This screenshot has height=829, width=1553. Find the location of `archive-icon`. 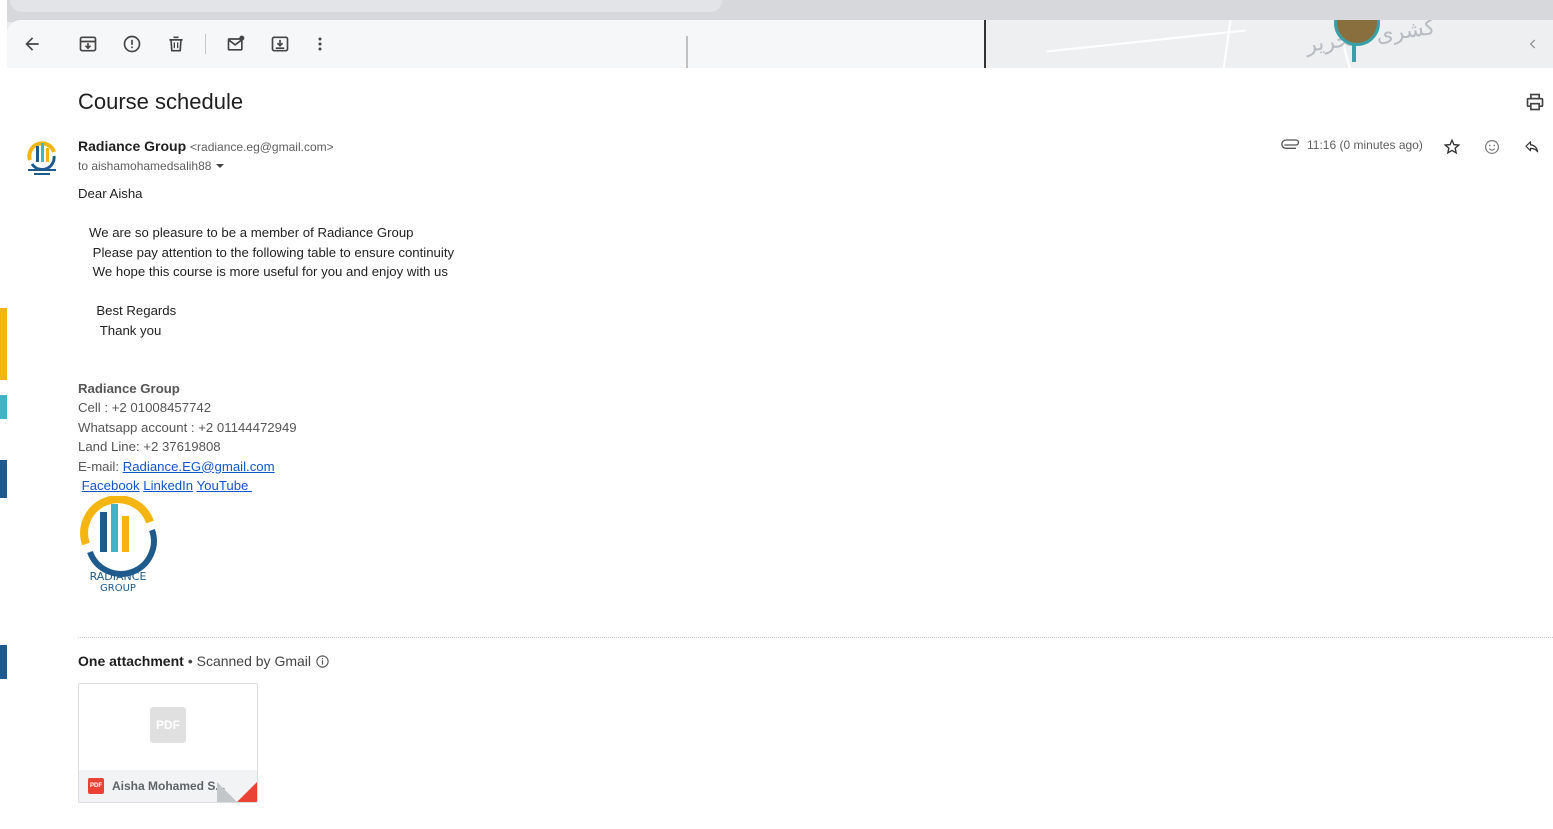

archive-icon is located at coordinates (88, 44).